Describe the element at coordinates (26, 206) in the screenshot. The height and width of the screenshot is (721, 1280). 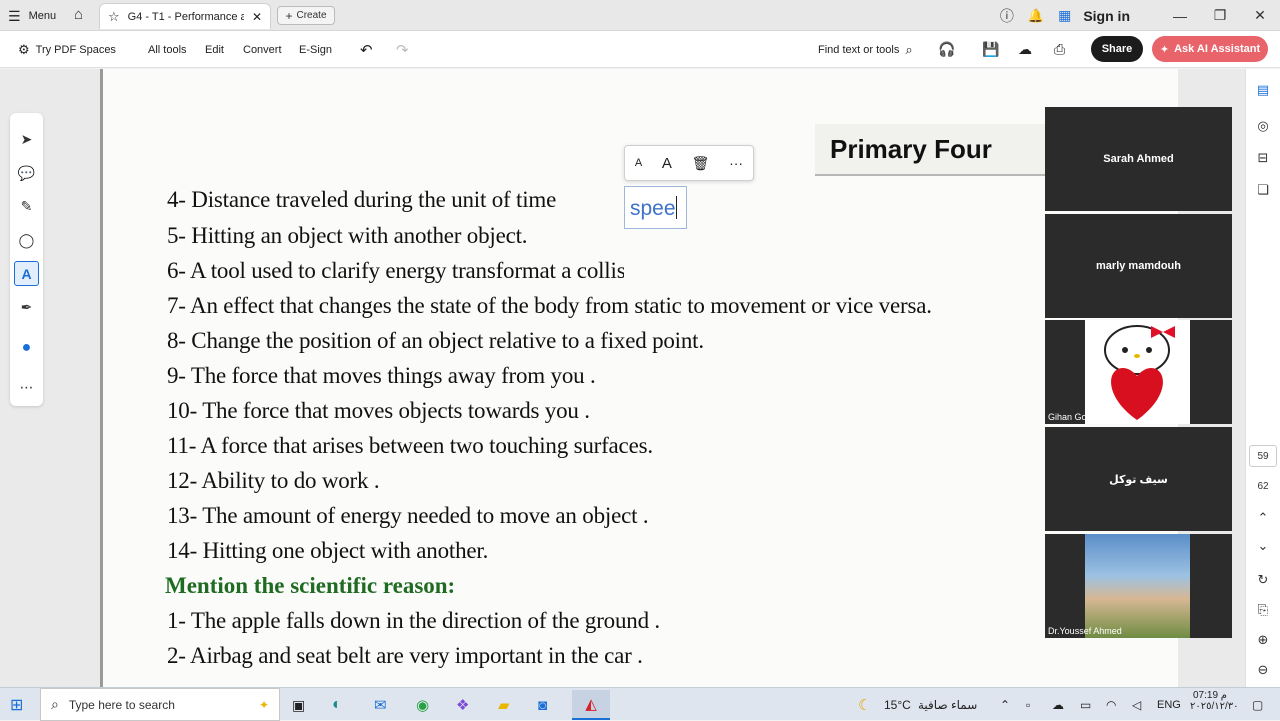
I see `pen-icon: ✎` at that location.